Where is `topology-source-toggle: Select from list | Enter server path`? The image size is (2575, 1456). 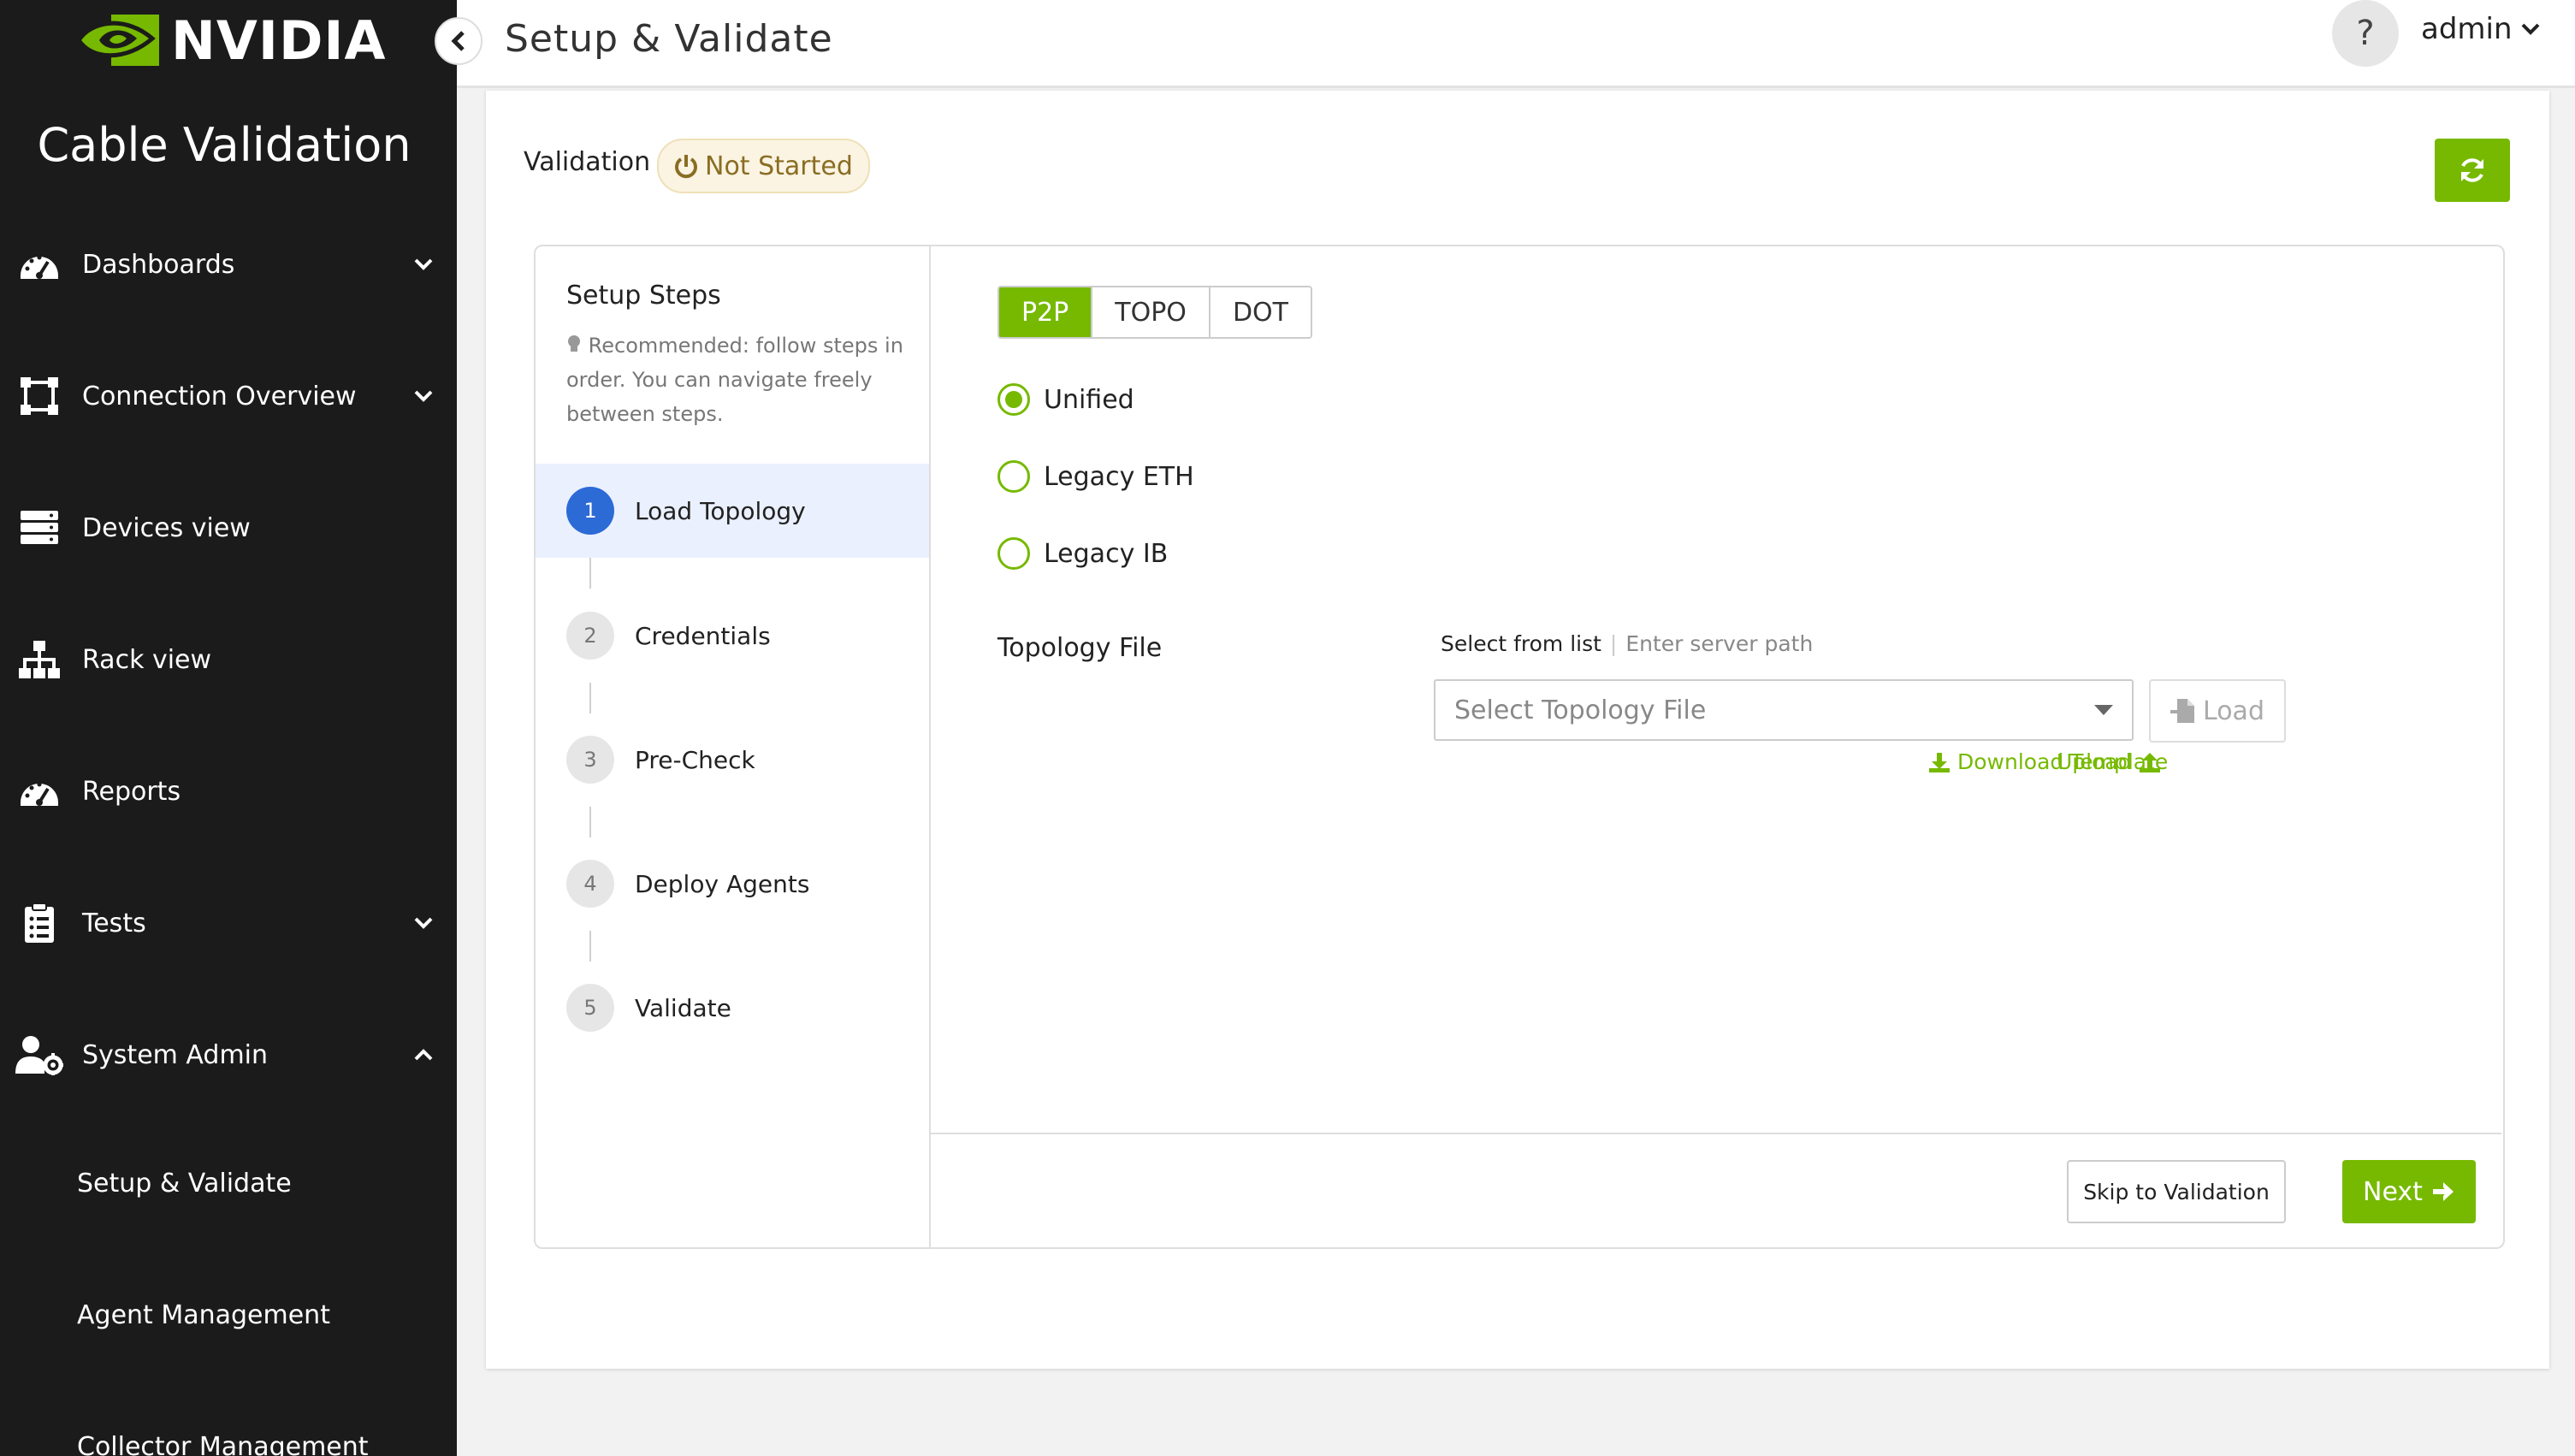
topology-source-toggle: Select from list | Enter server path is located at coordinates (1627, 643).